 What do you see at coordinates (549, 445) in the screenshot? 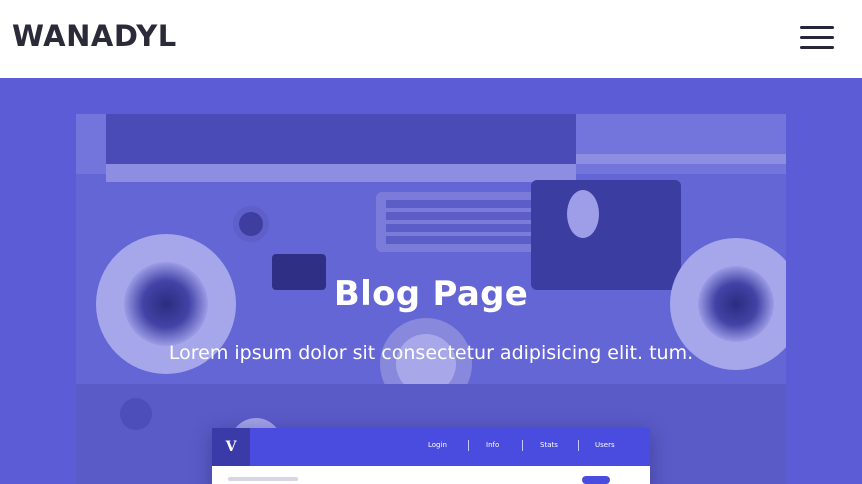
I see `mockup-nav-stats: Stats` at bounding box center [549, 445].